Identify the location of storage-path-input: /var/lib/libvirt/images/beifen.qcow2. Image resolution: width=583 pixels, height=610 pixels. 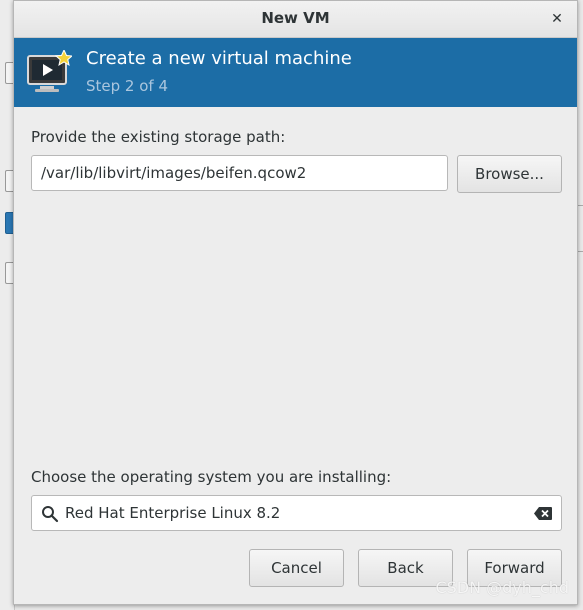
(239, 173).